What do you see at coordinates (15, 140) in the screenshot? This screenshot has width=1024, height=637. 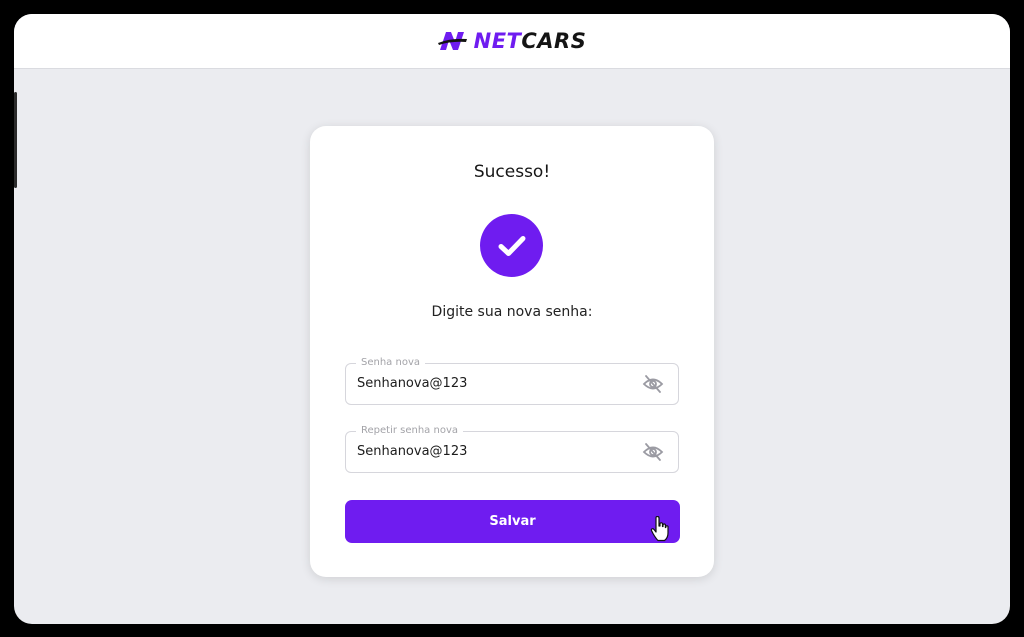 I see `device-side-button` at bounding box center [15, 140].